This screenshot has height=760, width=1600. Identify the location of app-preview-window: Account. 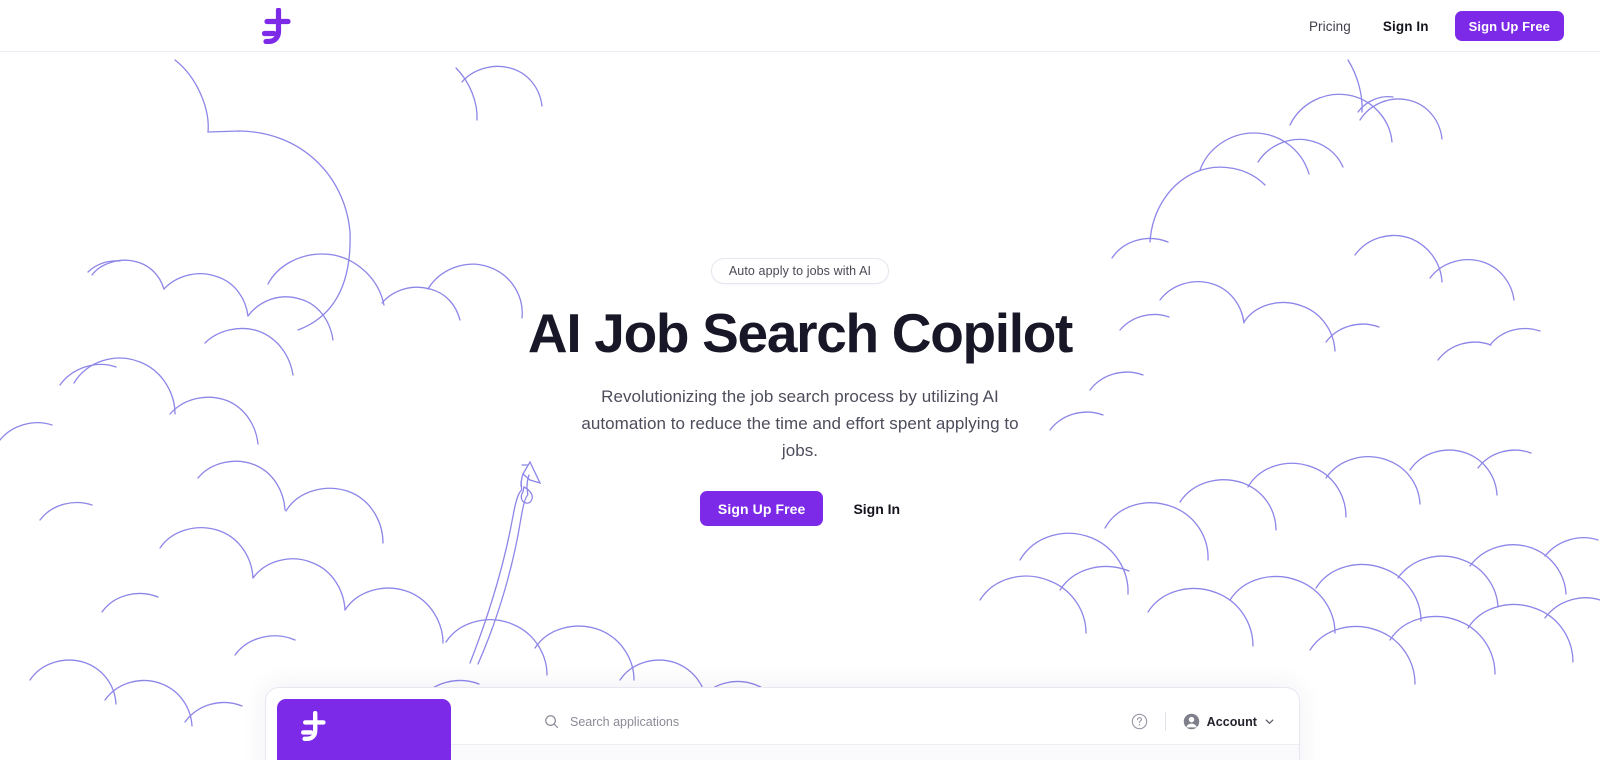
(782, 723).